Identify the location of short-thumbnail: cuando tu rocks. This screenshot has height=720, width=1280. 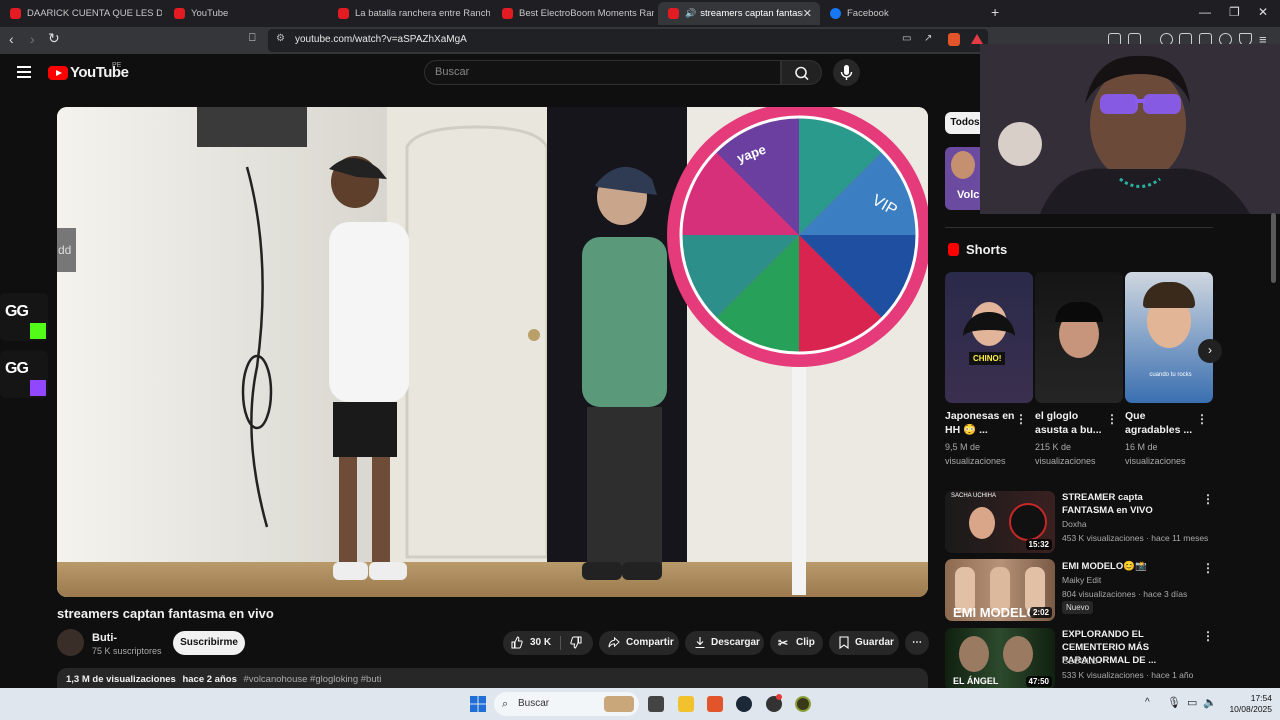
(1169, 337).